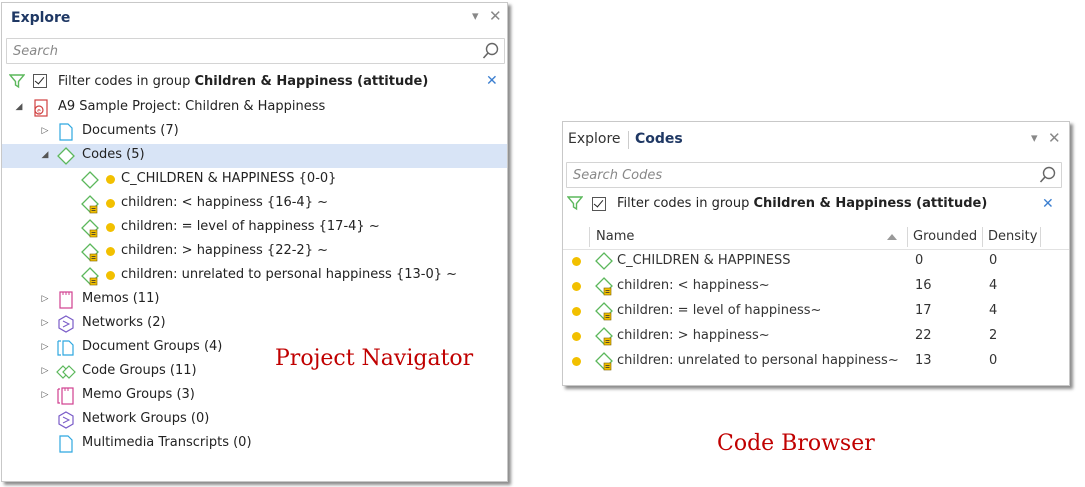 This screenshot has height=487, width=1085. What do you see at coordinates (816, 286) in the screenshot?
I see `table-row: children: < happiness~ 16 4` at bounding box center [816, 286].